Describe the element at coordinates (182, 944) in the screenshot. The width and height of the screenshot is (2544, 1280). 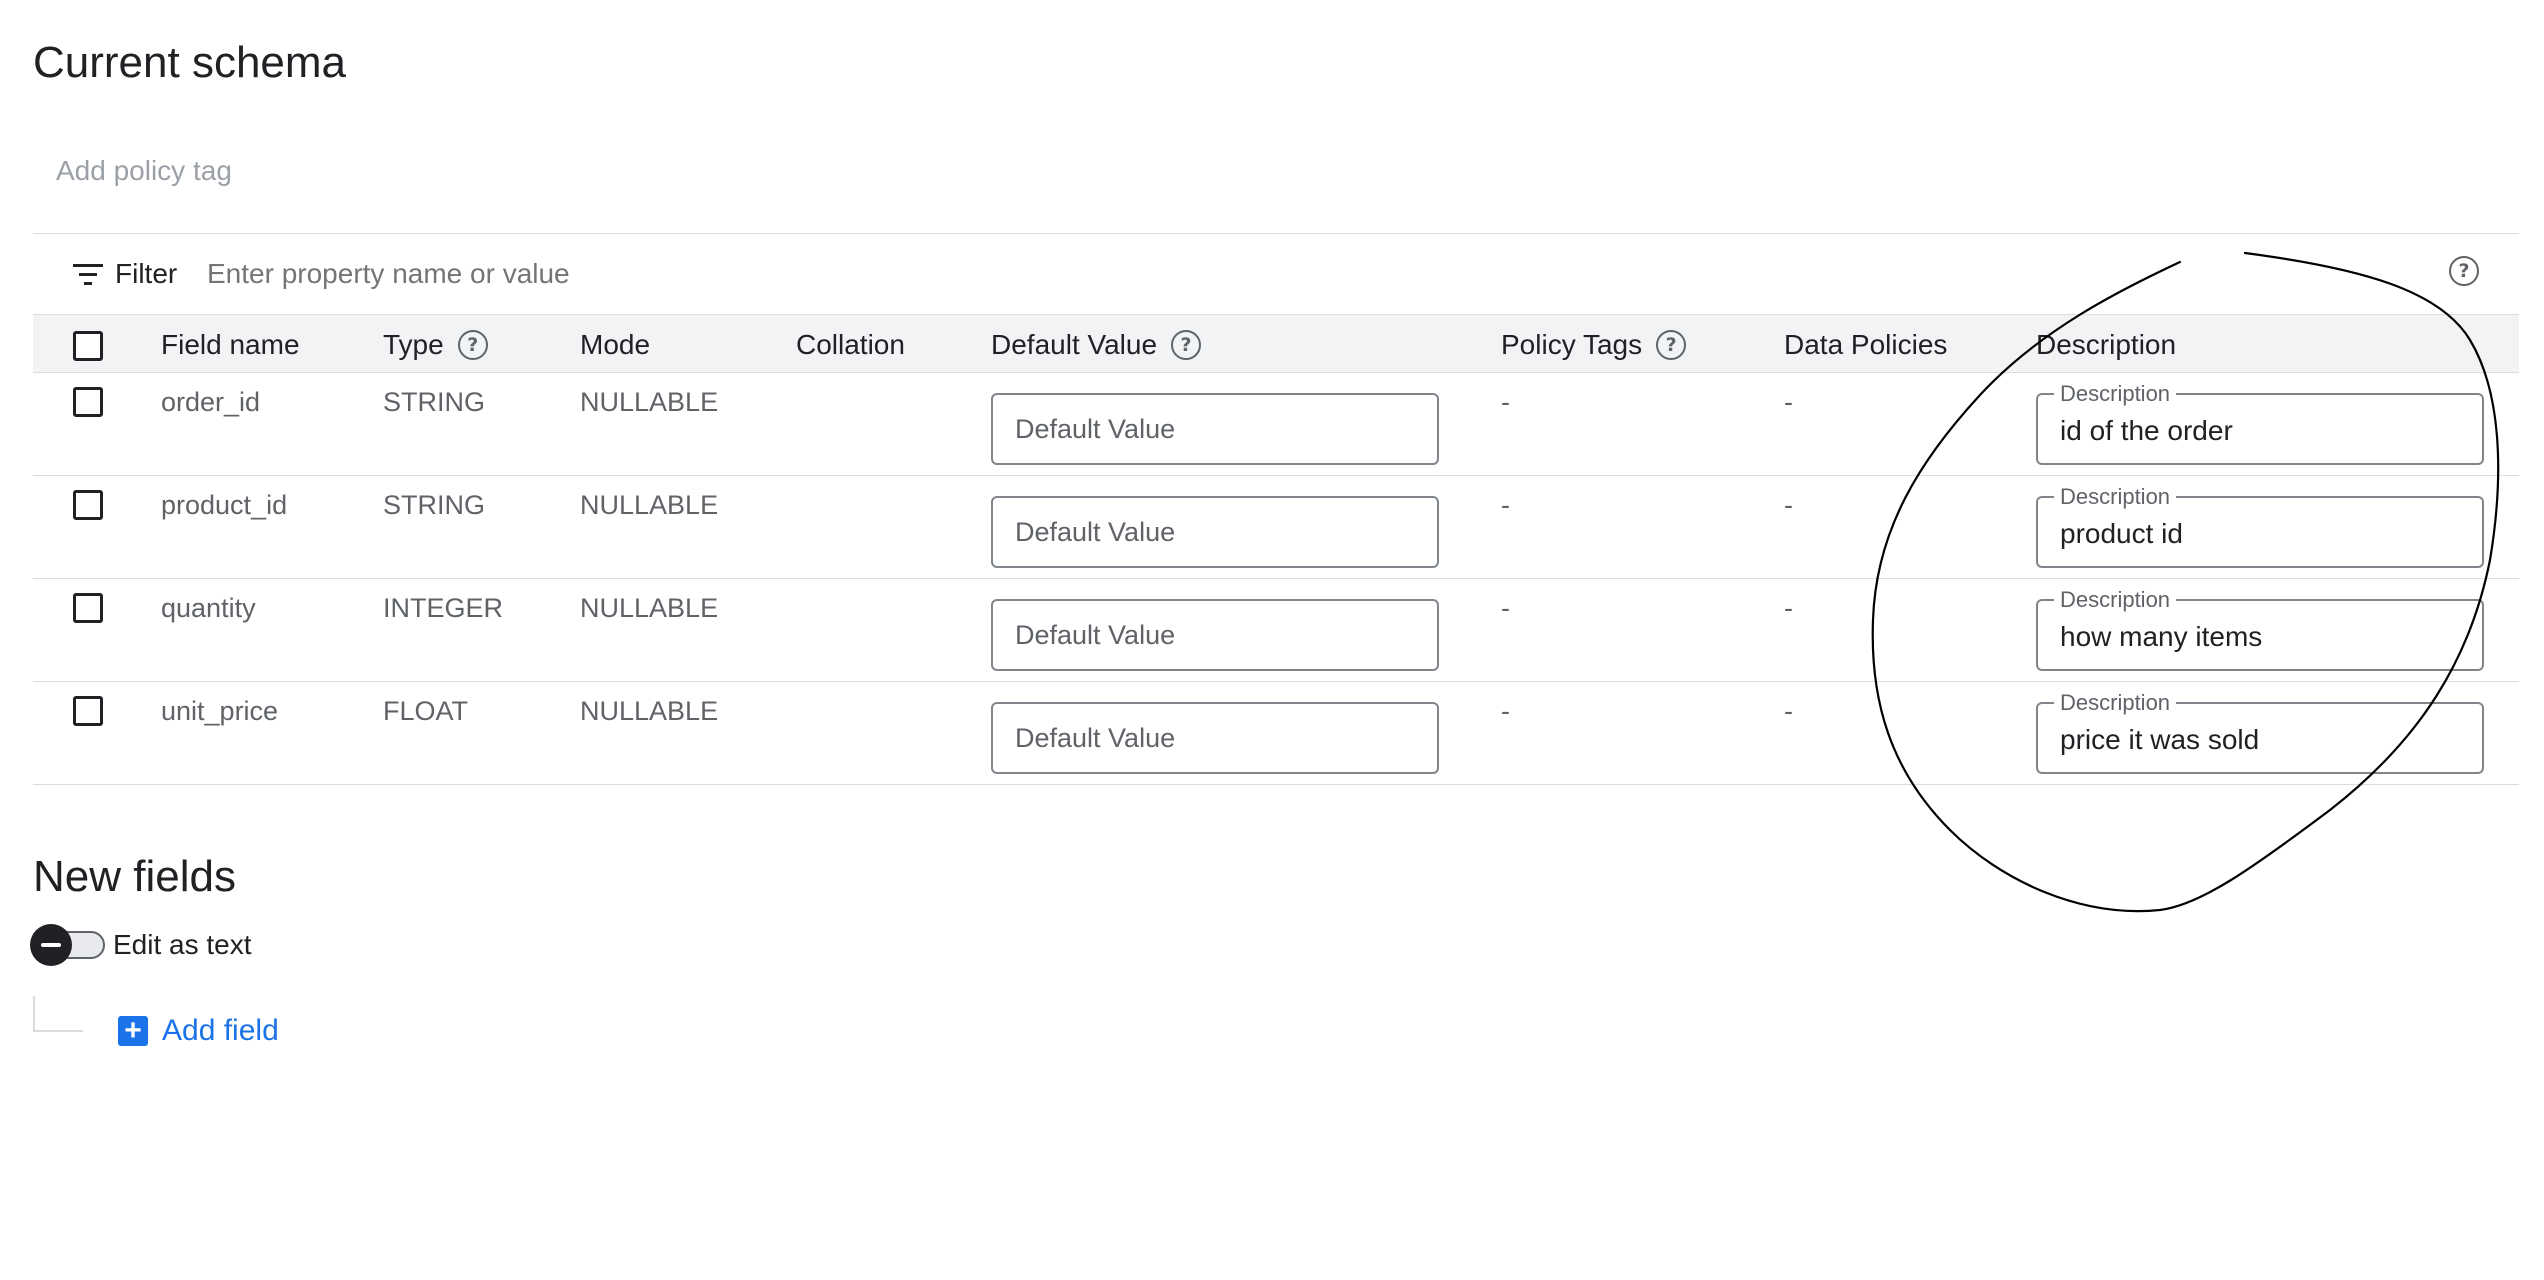
I see `edit-as-text-label: Edit as text` at that location.